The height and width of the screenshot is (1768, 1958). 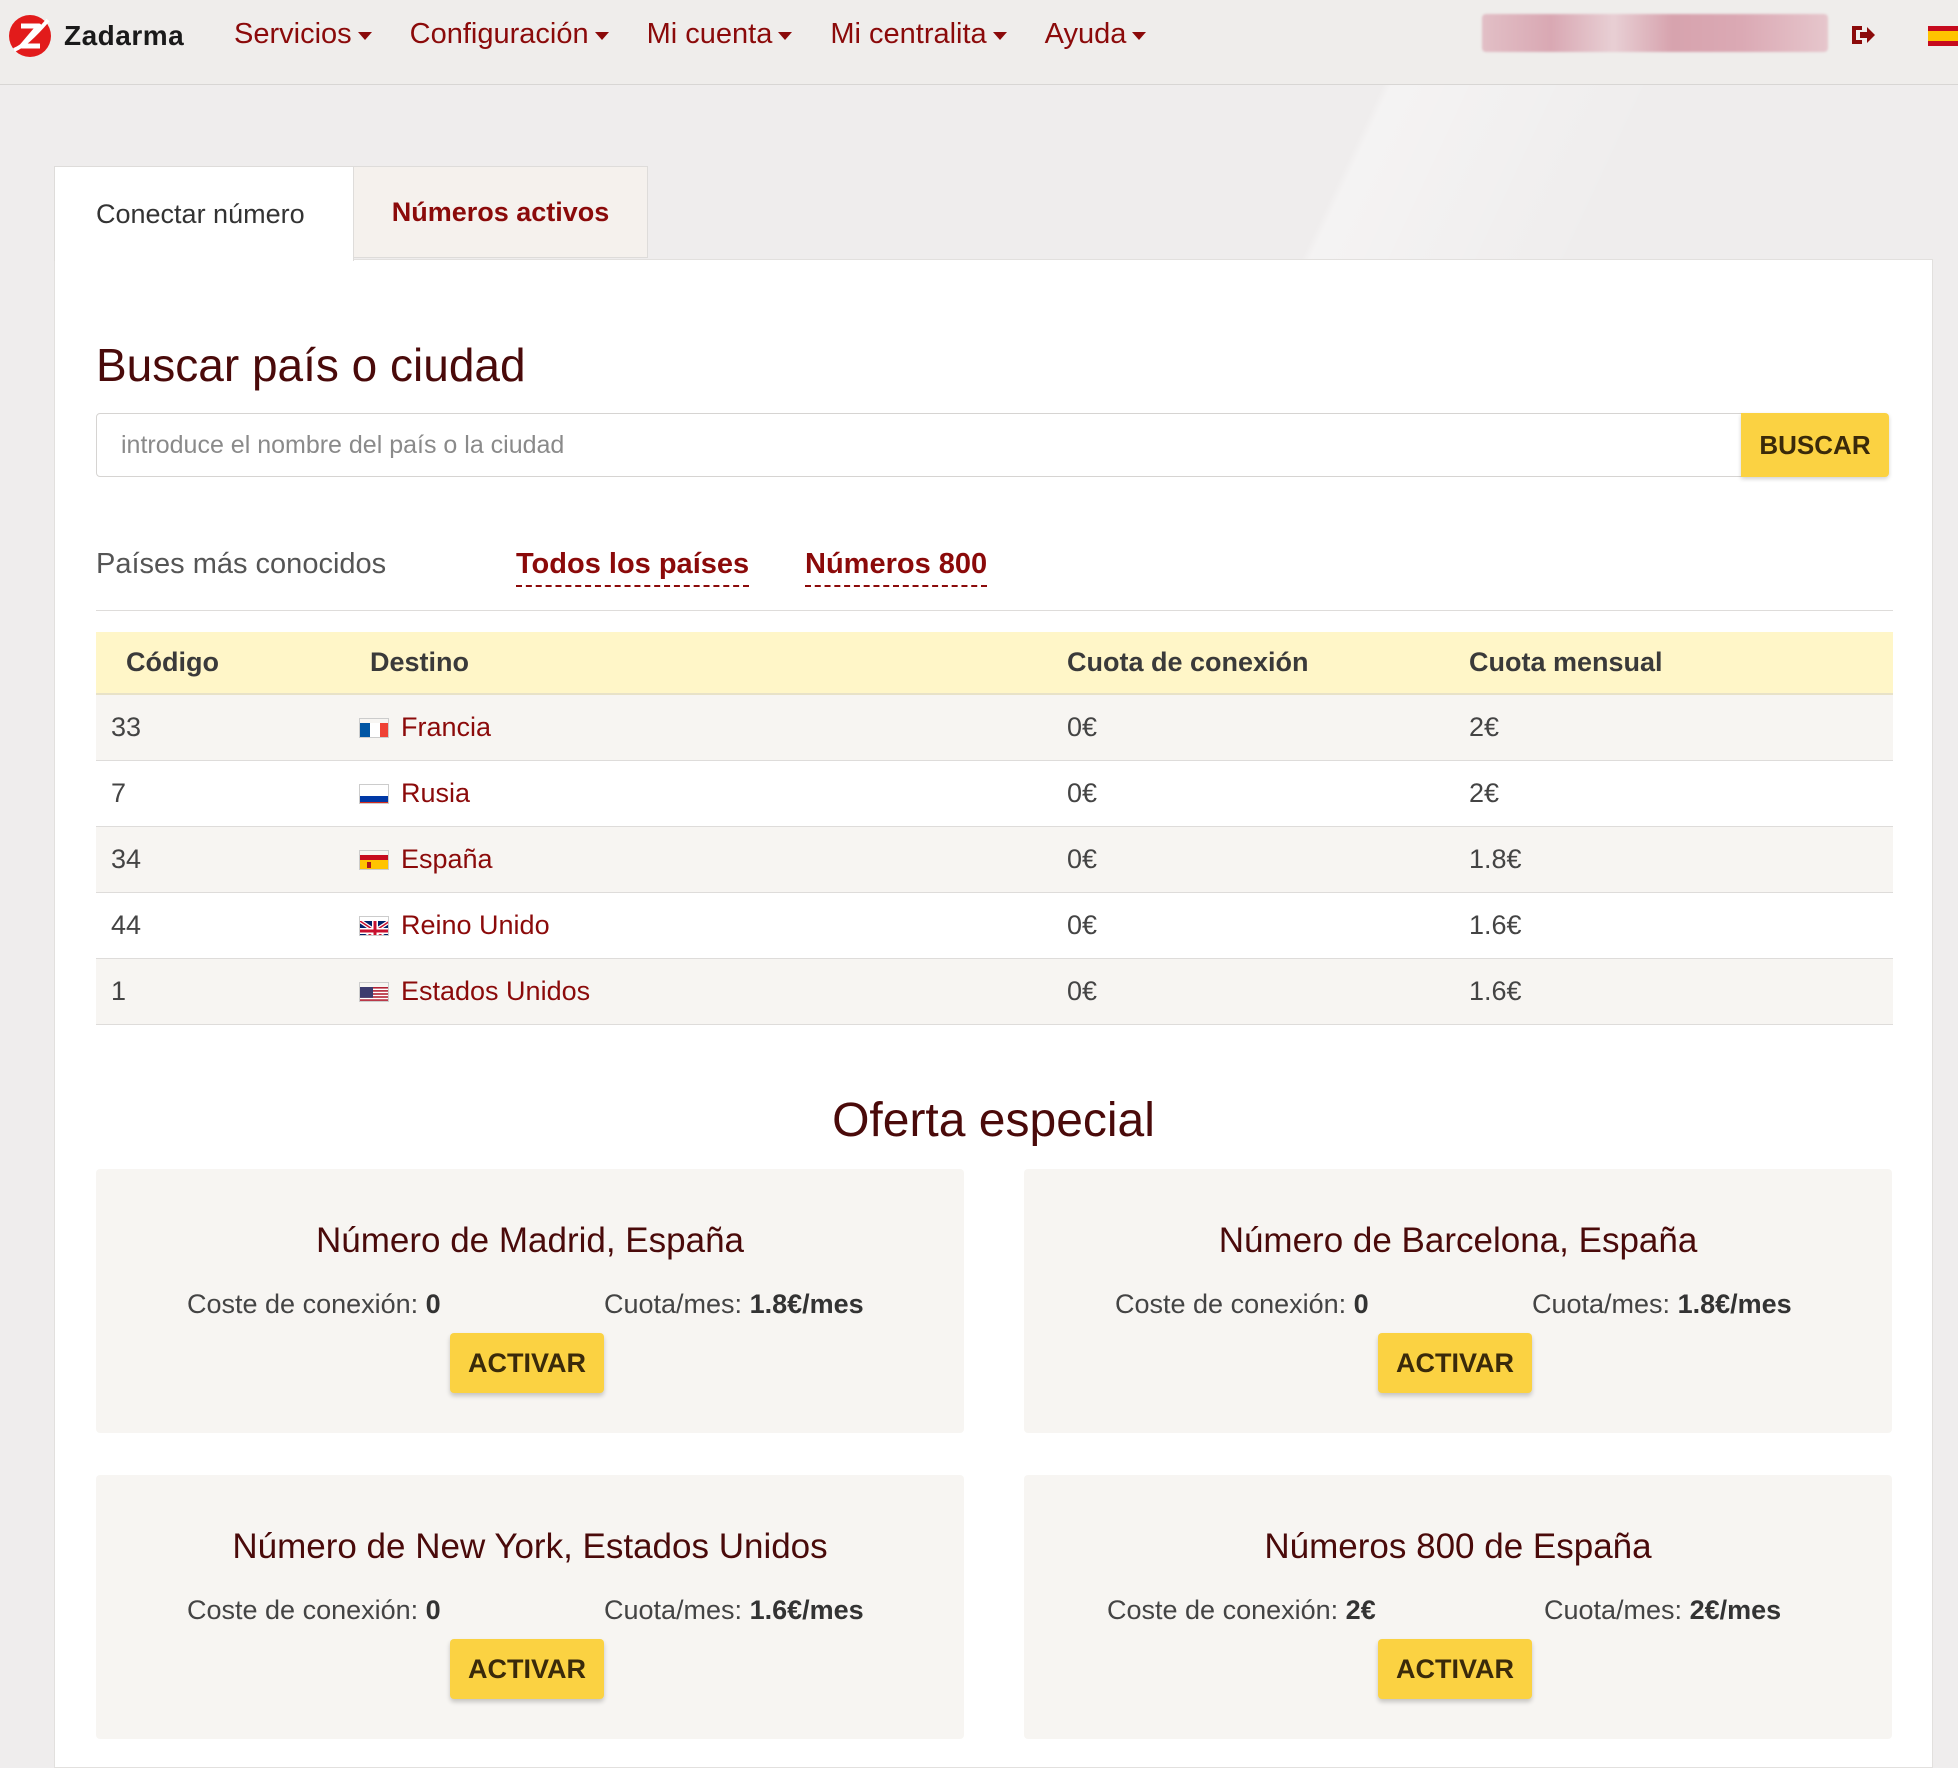 I want to click on logout-icon, so click(x=1863, y=35).